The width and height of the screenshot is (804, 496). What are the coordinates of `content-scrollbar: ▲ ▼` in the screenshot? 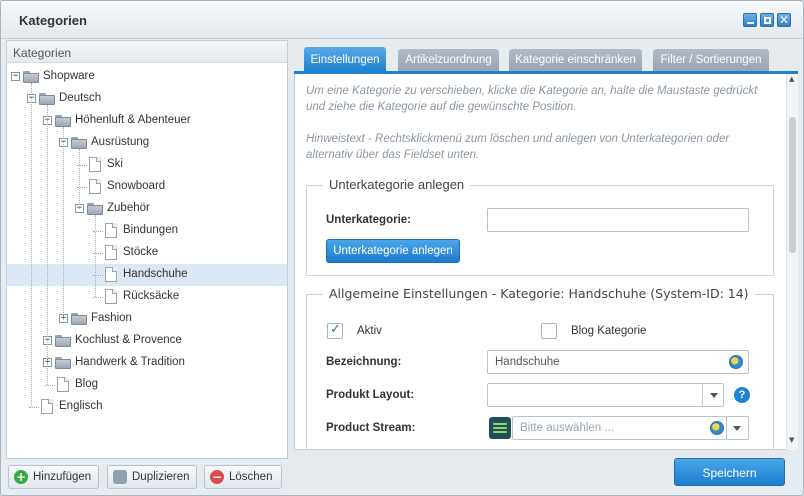 It's located at (792, 262).